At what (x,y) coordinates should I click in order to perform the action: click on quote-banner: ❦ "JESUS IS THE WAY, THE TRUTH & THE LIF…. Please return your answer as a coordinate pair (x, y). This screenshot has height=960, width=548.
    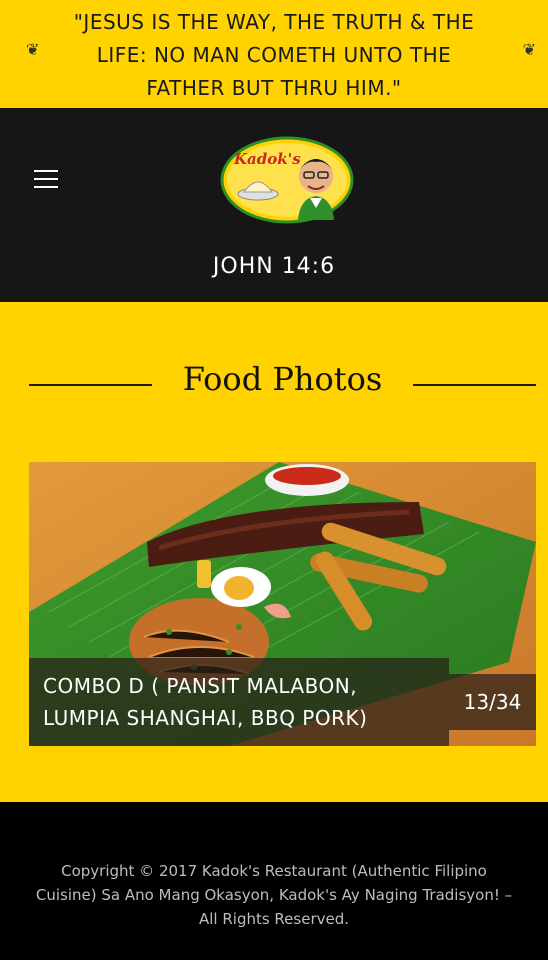
    Looking at the image, I should click on (274, 54).